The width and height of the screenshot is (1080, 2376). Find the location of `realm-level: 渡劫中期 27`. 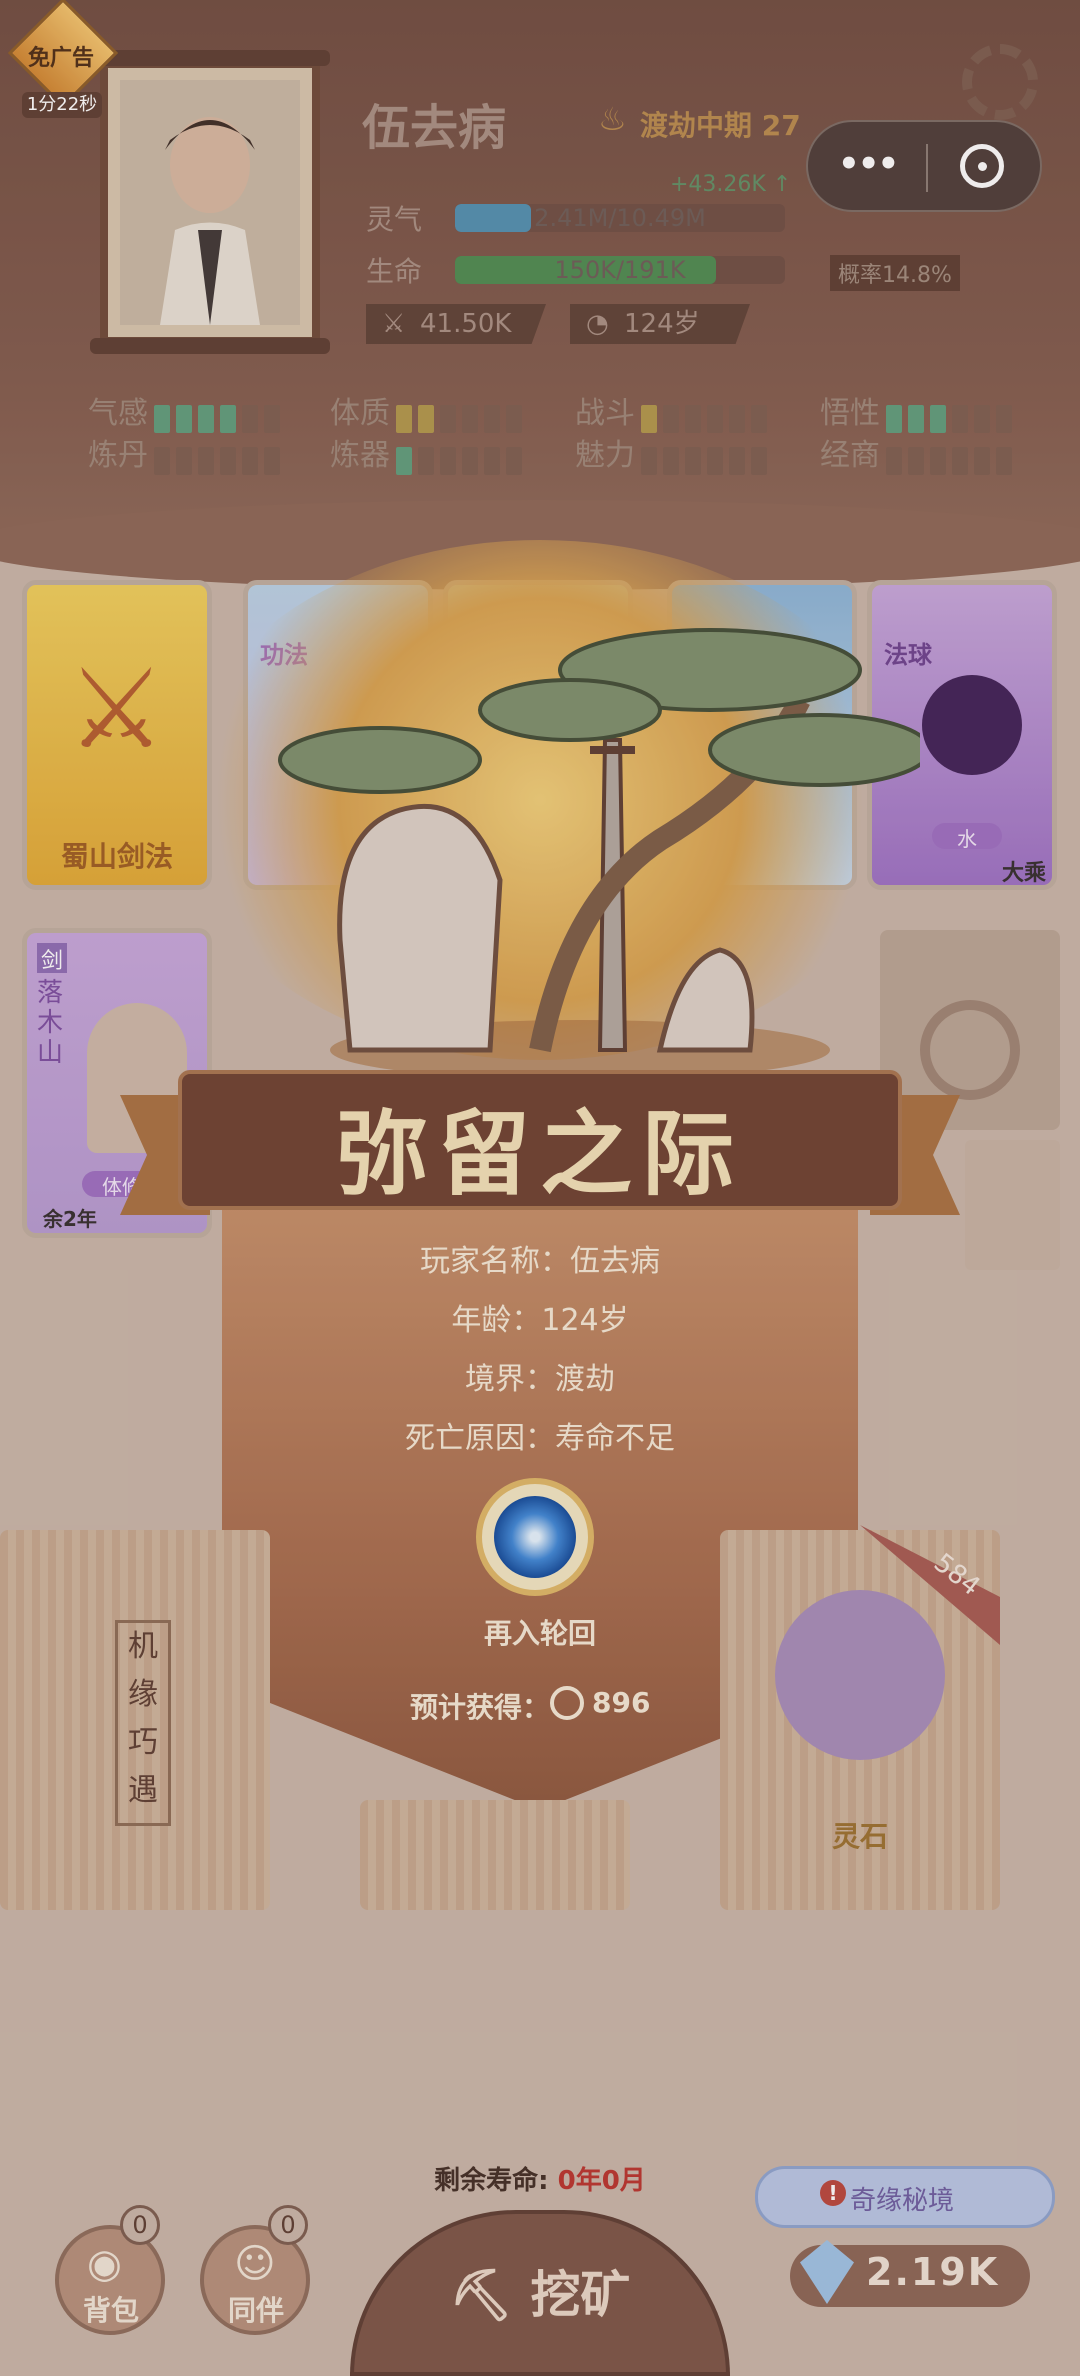

realm-level: 渡劫中期 27 is located at coordinates (720, 125).